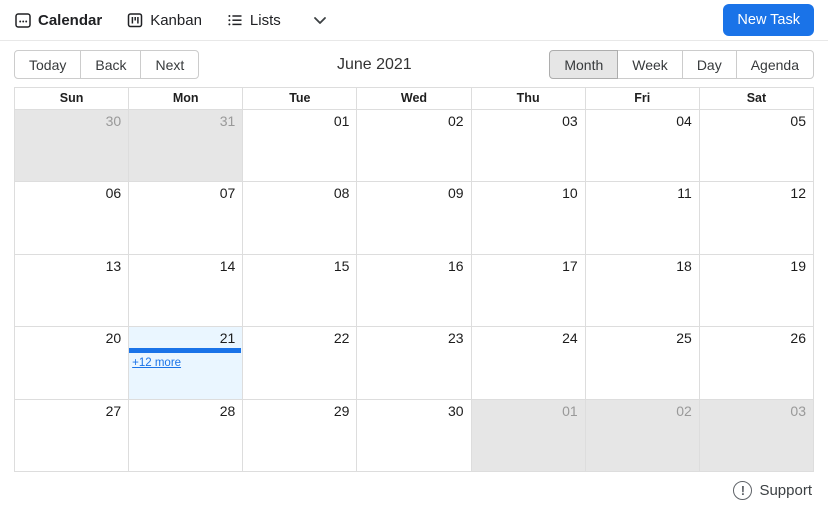  Describe the element at coordinates (235, 20) in the screenshot. I see `lists-icon` at that location.